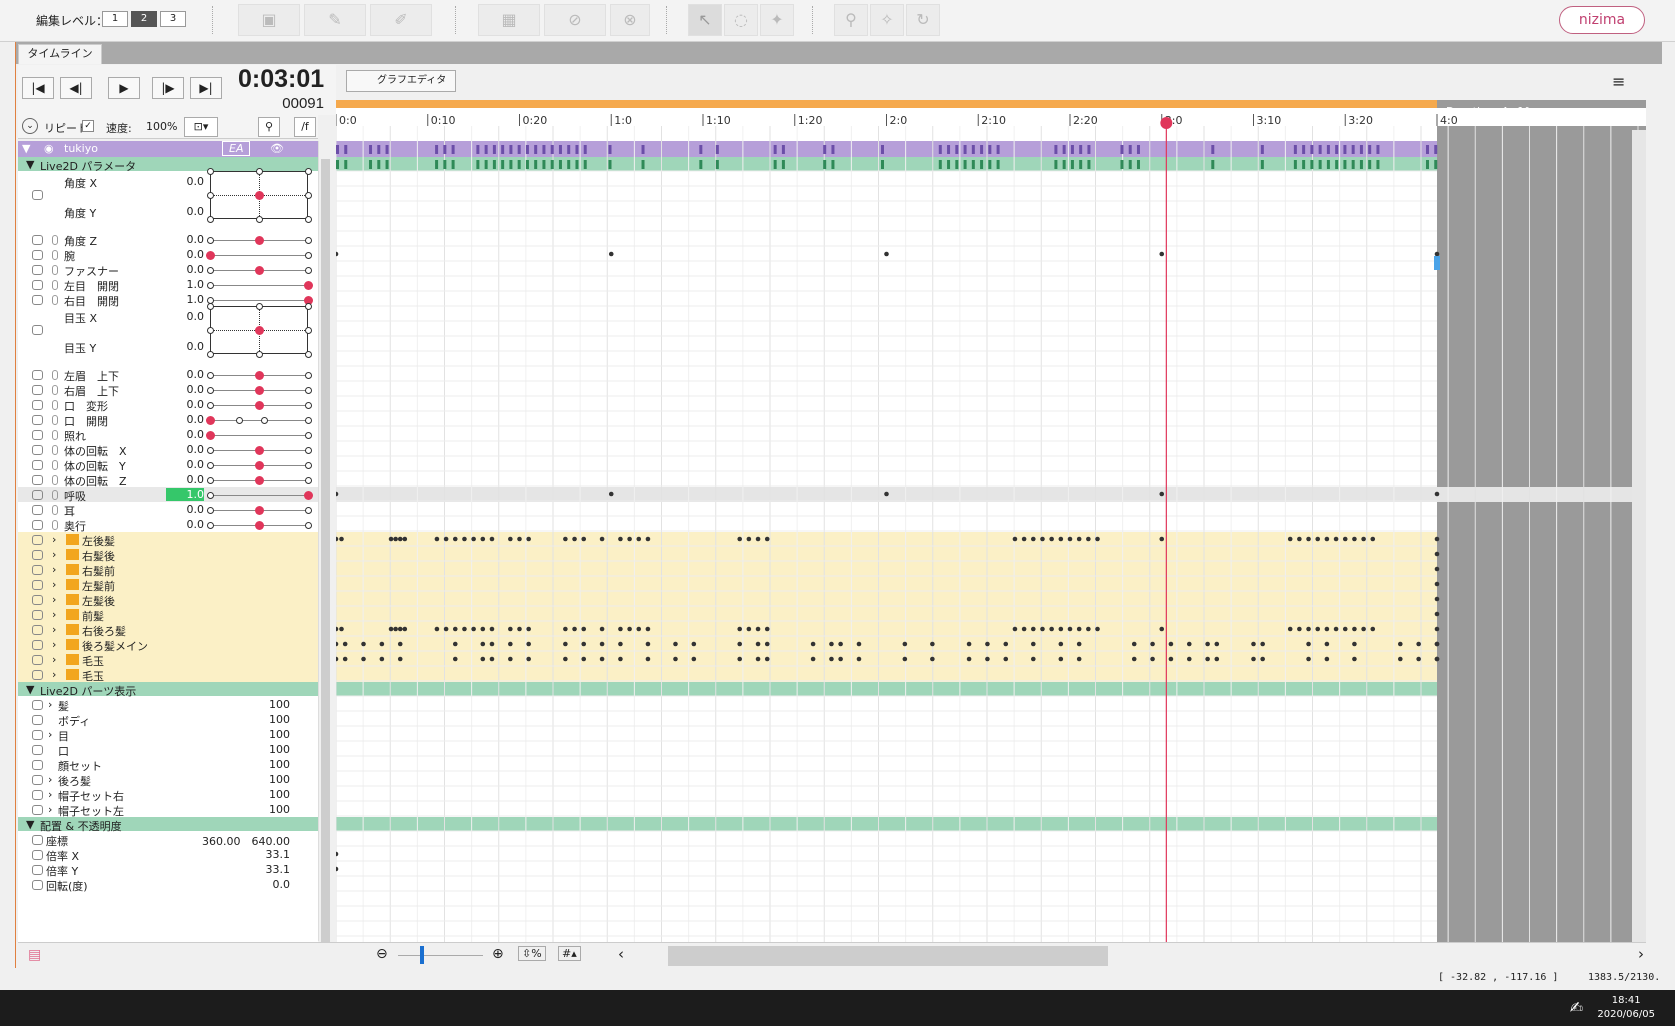 The width and height of the screenshot is (1675, 1026). Describe the element at coordinates (168, 765) in the screenshot. I see `part-row: 顔セット 100` at that location.